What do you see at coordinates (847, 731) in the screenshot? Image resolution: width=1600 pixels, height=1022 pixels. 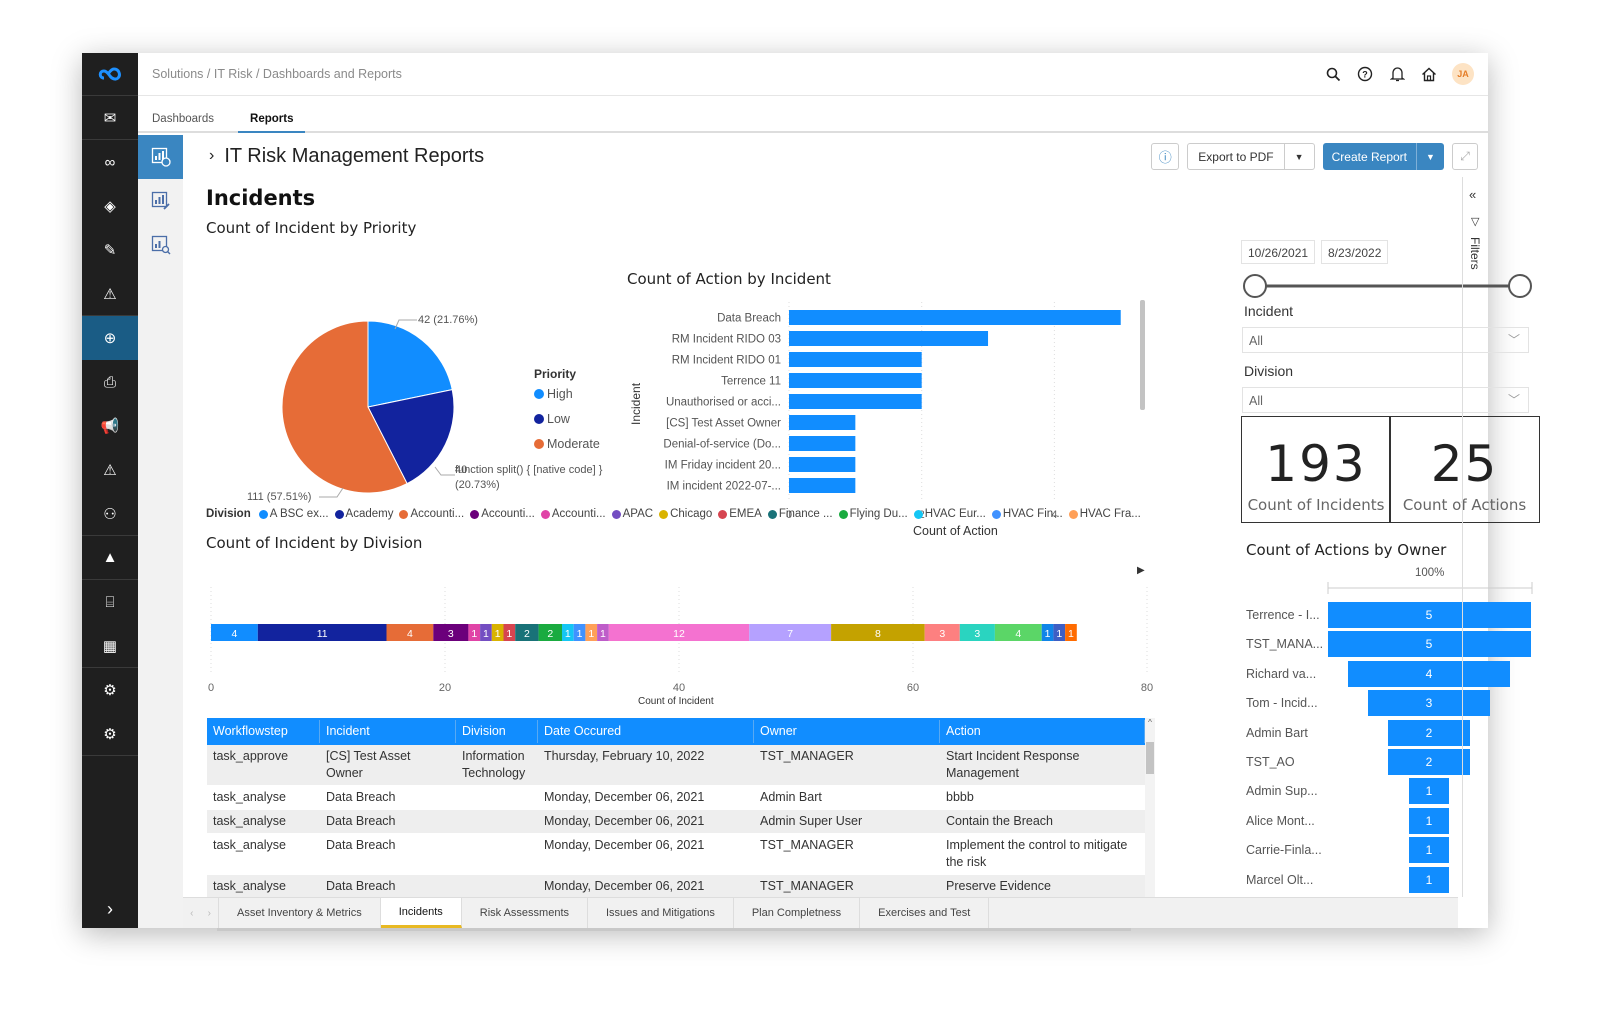 I see `column-header: Owner` at bounding box center [847, 731].